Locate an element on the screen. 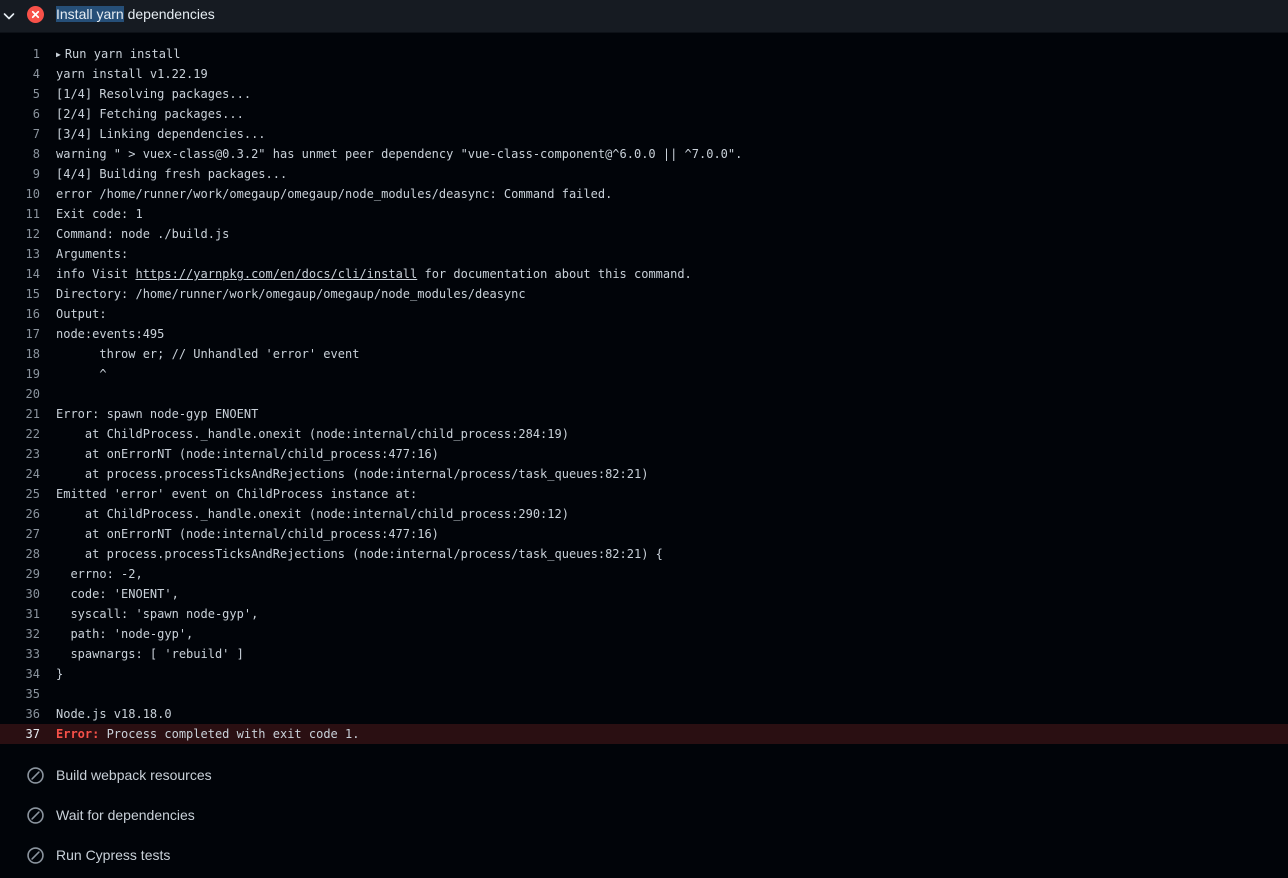  log-text: } is located at coordinates (59, 674).